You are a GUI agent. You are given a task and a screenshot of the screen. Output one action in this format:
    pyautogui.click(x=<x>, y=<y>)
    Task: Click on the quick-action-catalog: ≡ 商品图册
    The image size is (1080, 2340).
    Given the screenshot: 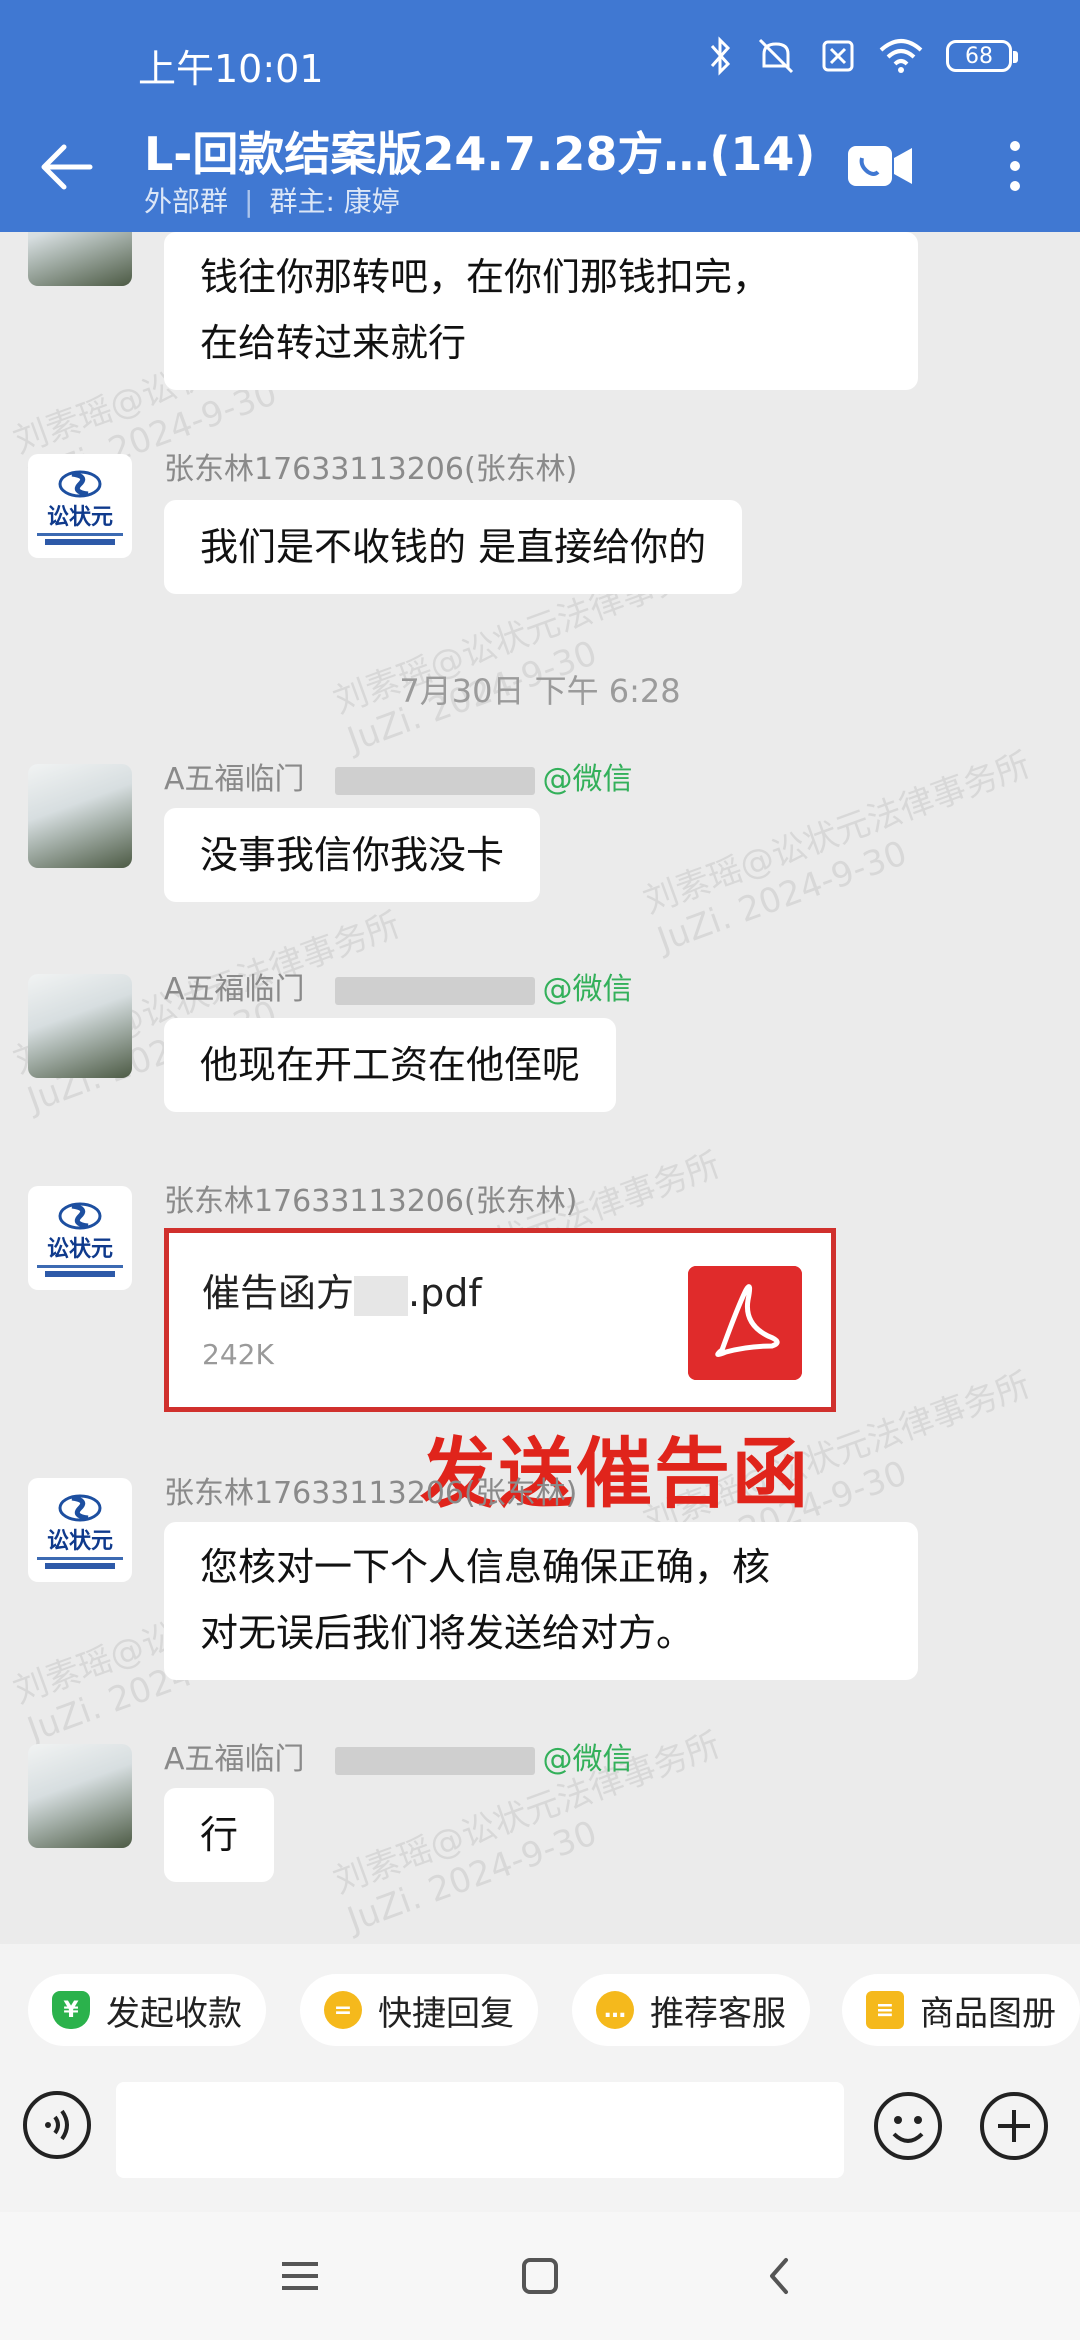 What is the action you would take?
    pyautogui.click(x=961, y=2010)
    